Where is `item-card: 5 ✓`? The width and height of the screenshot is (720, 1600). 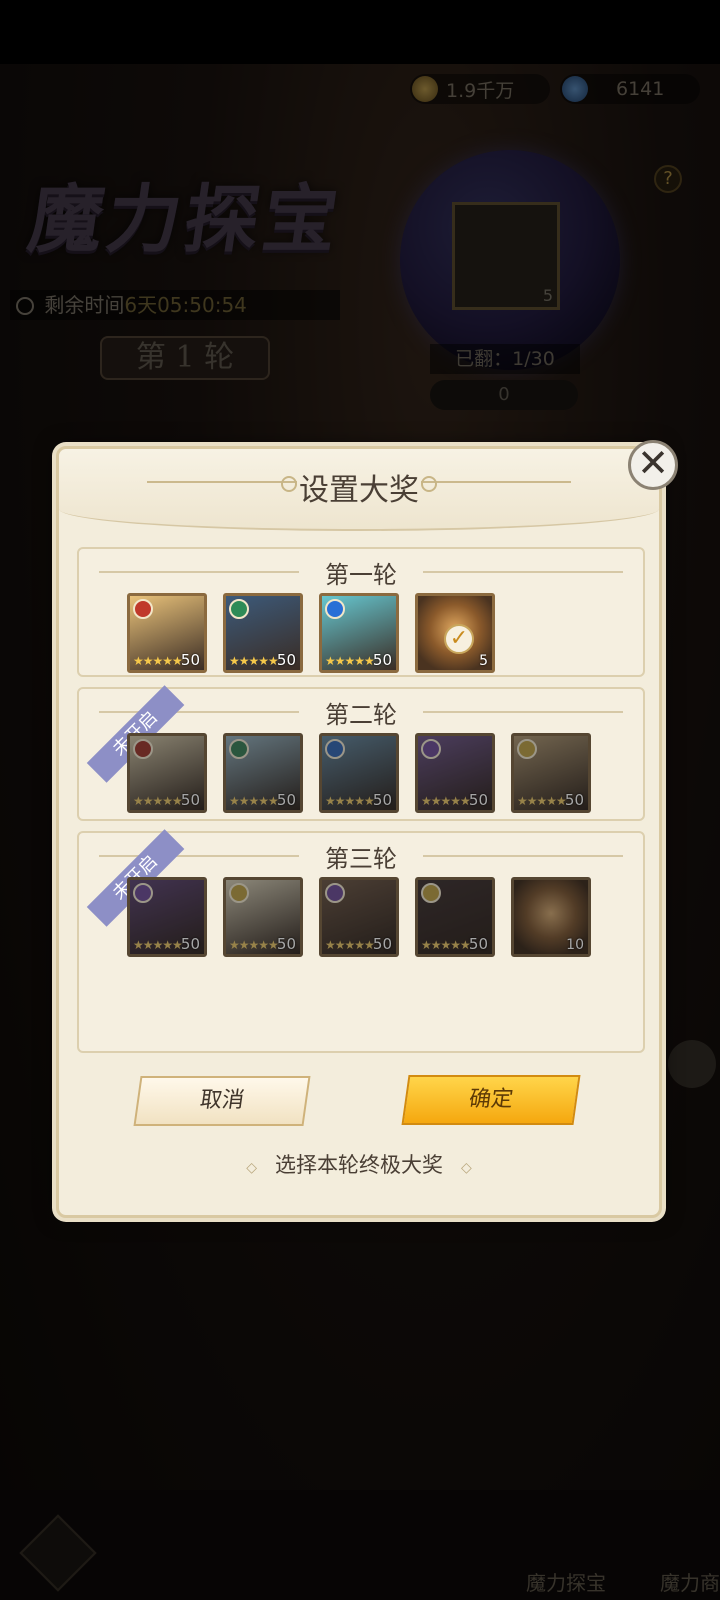
item-card: 5 ✓ is located at coordinates (455, 633).